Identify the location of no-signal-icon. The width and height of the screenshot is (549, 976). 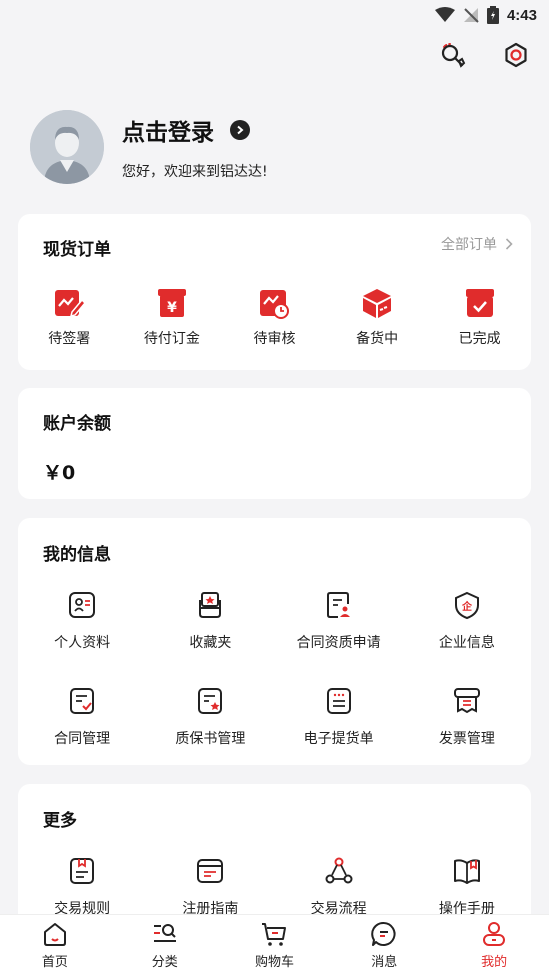
(471, 15).